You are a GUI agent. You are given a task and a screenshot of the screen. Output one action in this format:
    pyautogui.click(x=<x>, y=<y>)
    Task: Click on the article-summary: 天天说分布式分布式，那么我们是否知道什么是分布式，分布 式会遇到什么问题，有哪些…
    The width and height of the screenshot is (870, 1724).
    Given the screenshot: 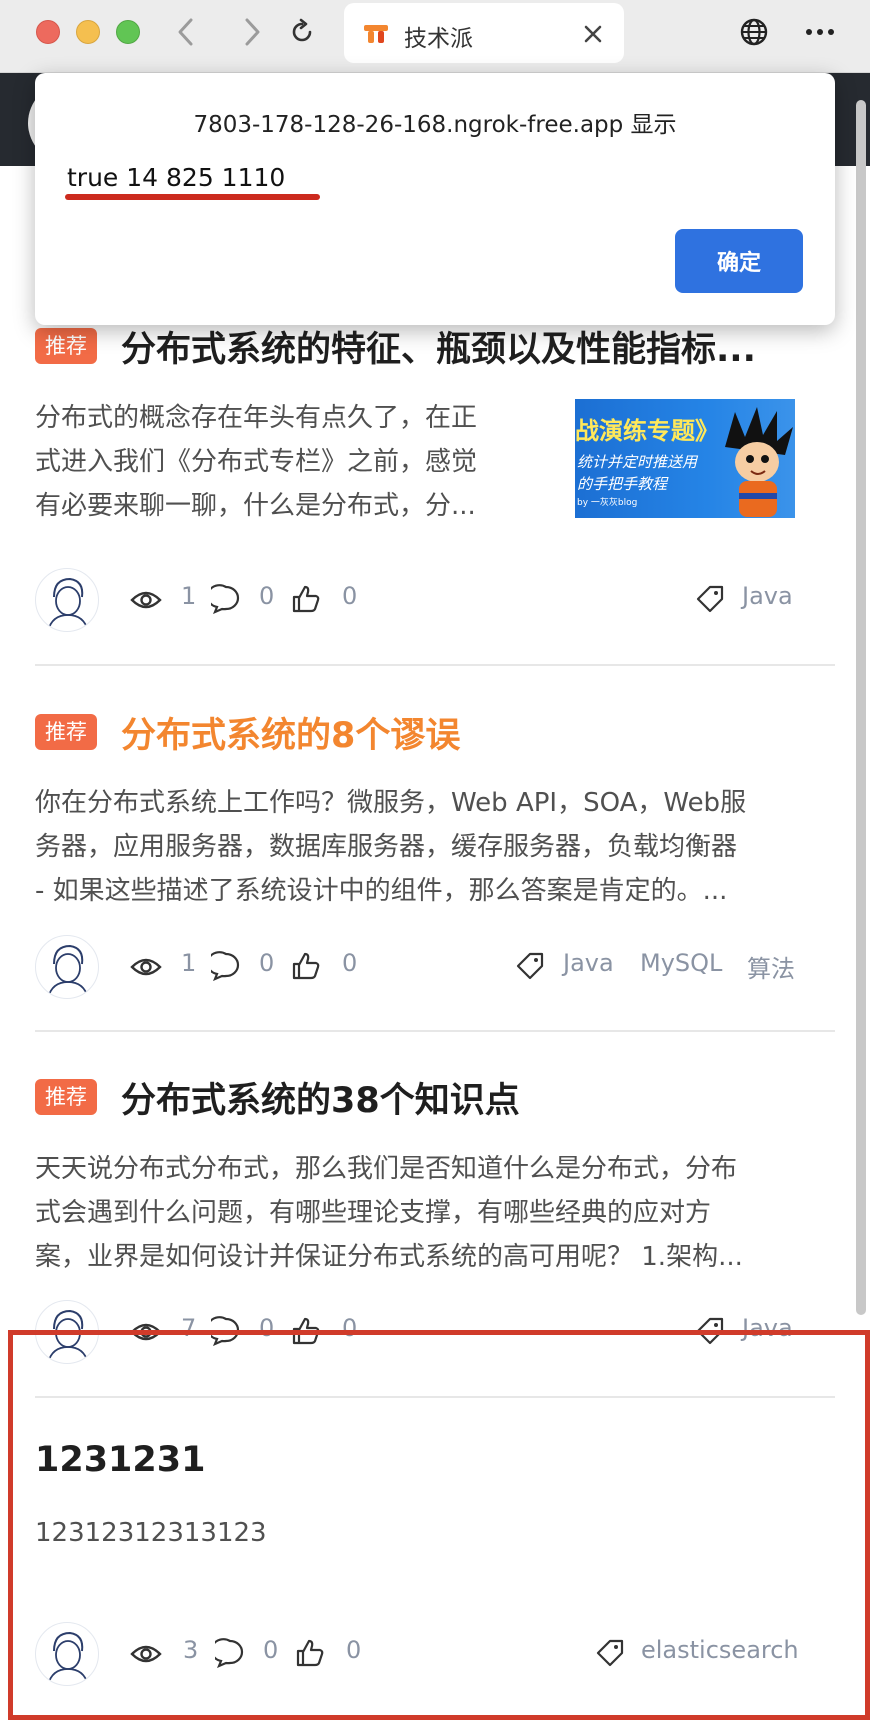 What is the action you would take?
    pyautogui.click(x=389, y=1213)
    